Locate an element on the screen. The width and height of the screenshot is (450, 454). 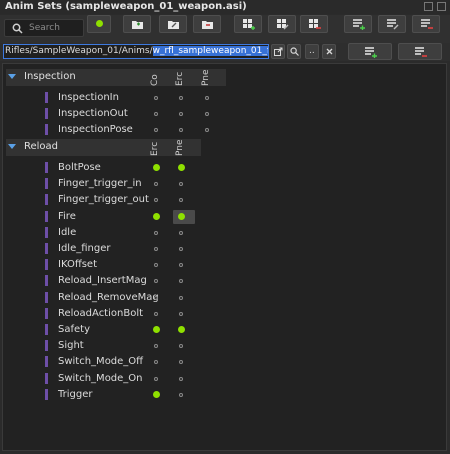
group-header-inspection: Inspection is located at coordinates (116, 77).